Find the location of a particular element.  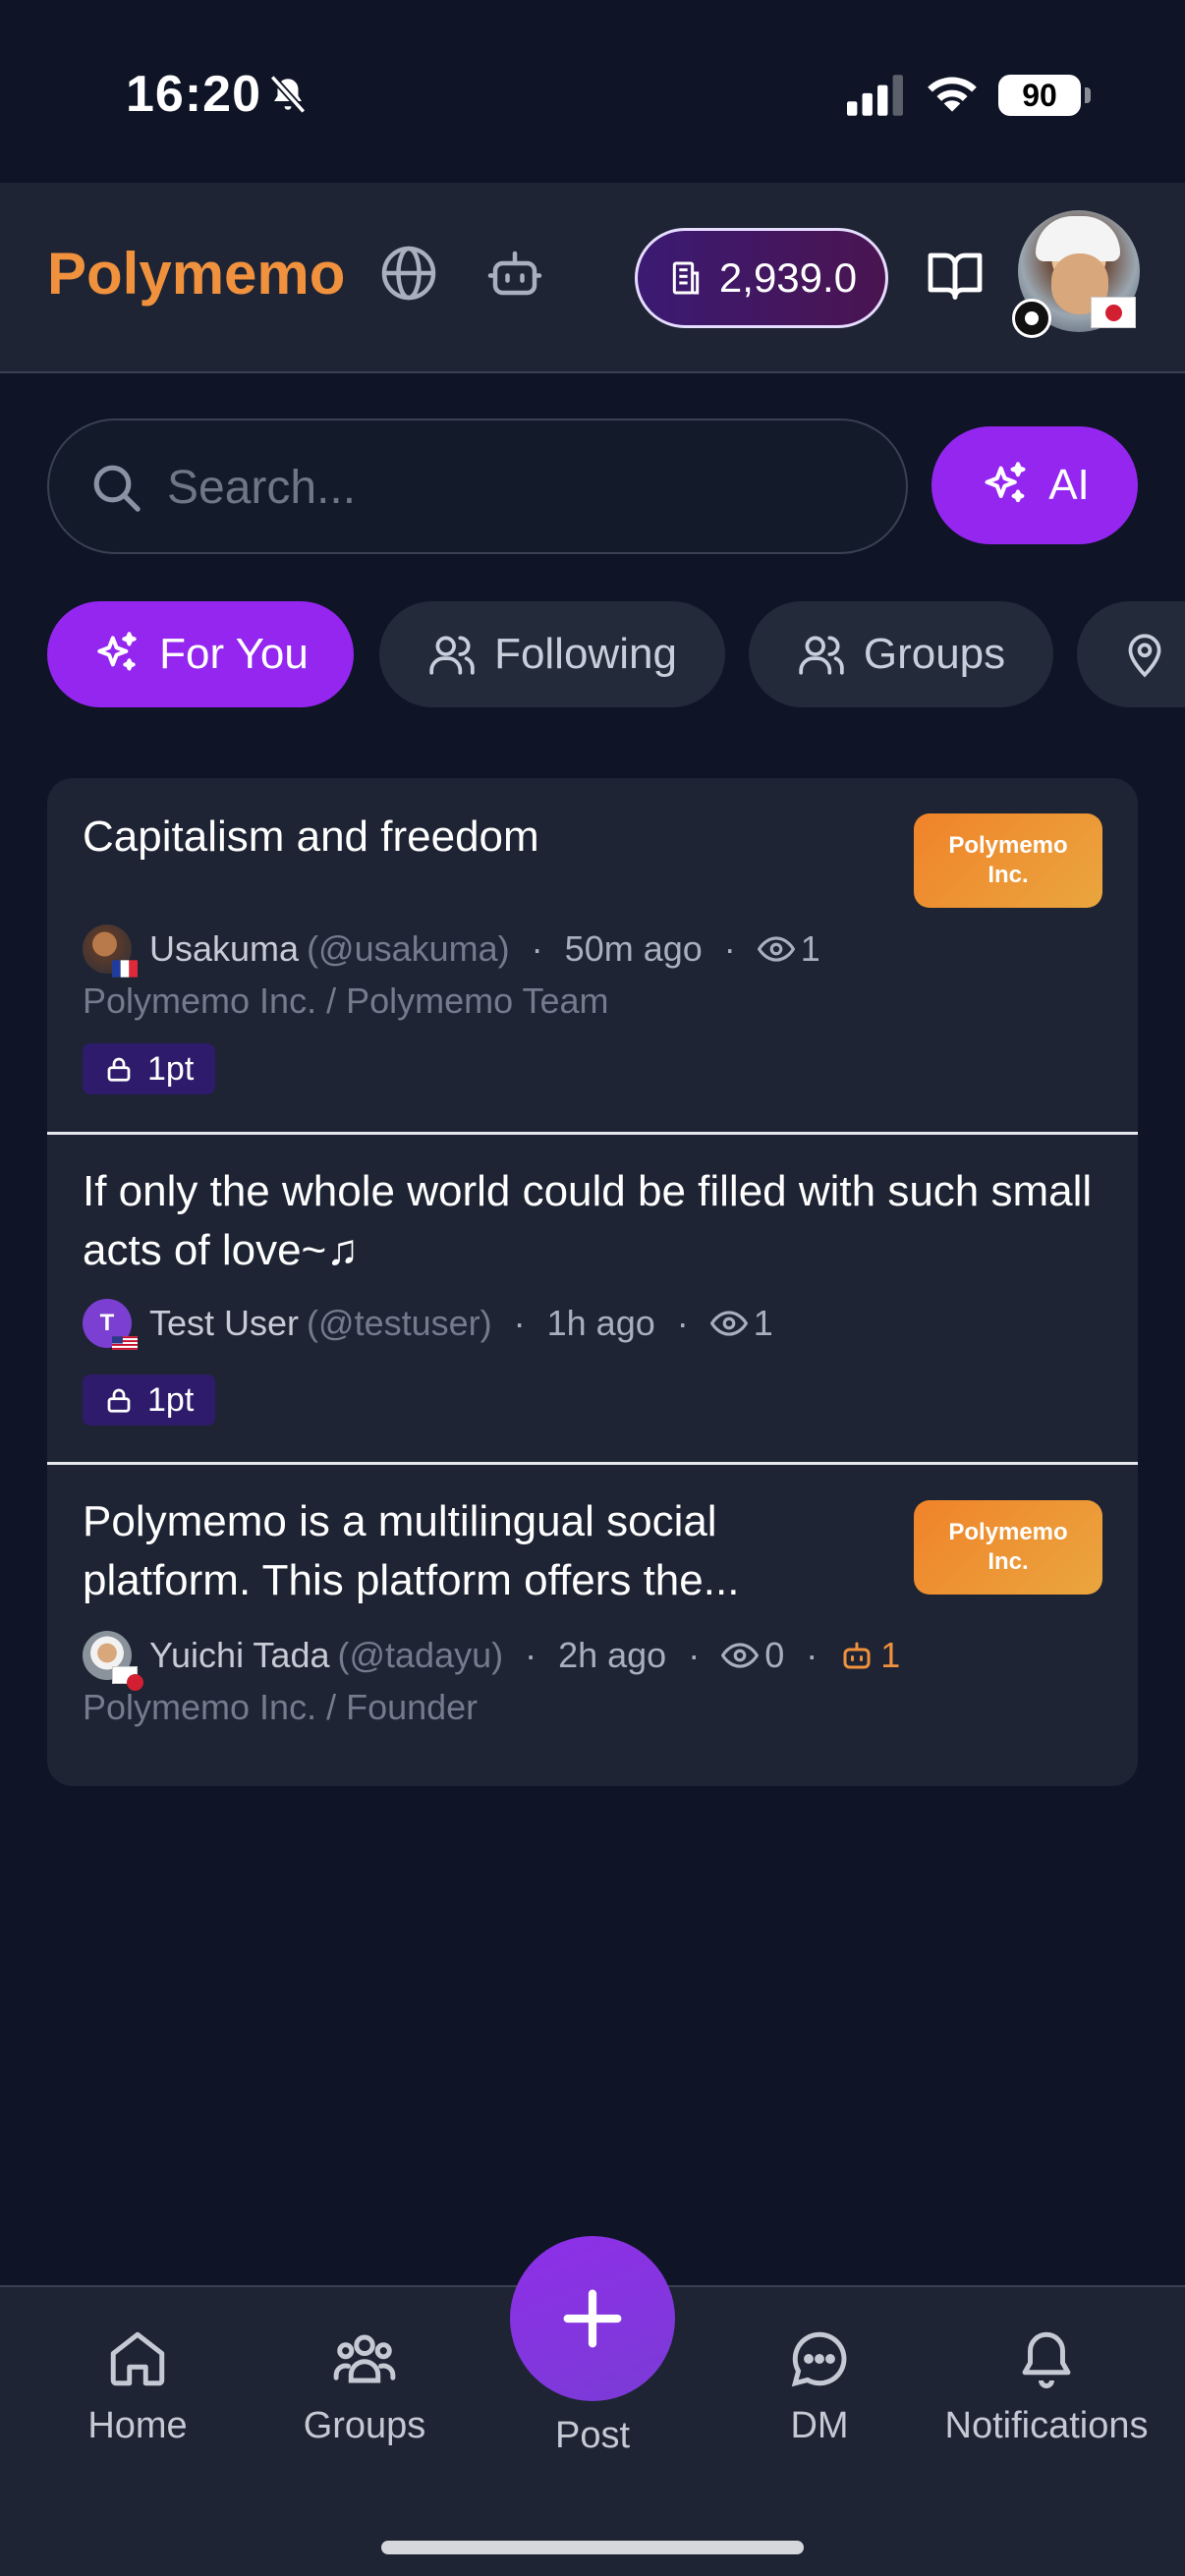

view-count: 0 is located at coordinates (775, 1655).